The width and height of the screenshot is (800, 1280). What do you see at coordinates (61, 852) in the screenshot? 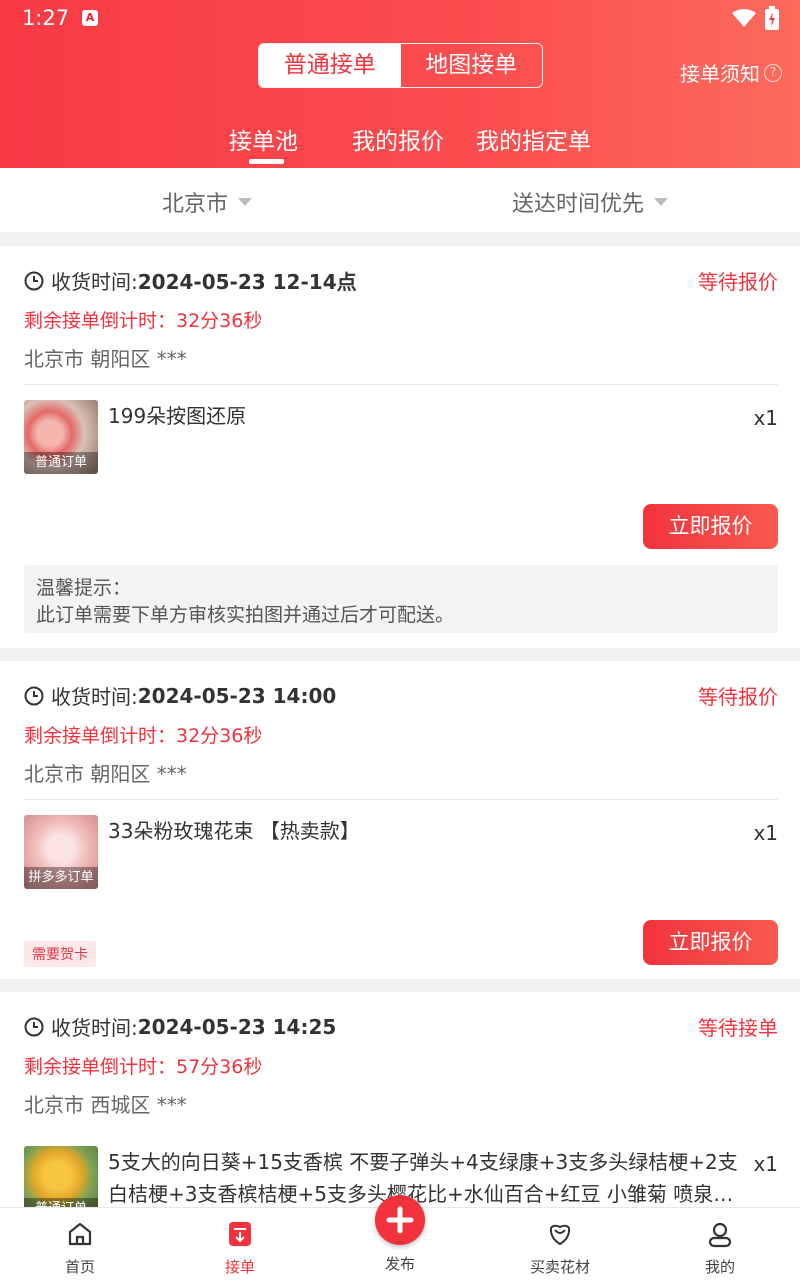
I see `product-thumbnail: 拼多多订单` at bounding box center [61, 852].